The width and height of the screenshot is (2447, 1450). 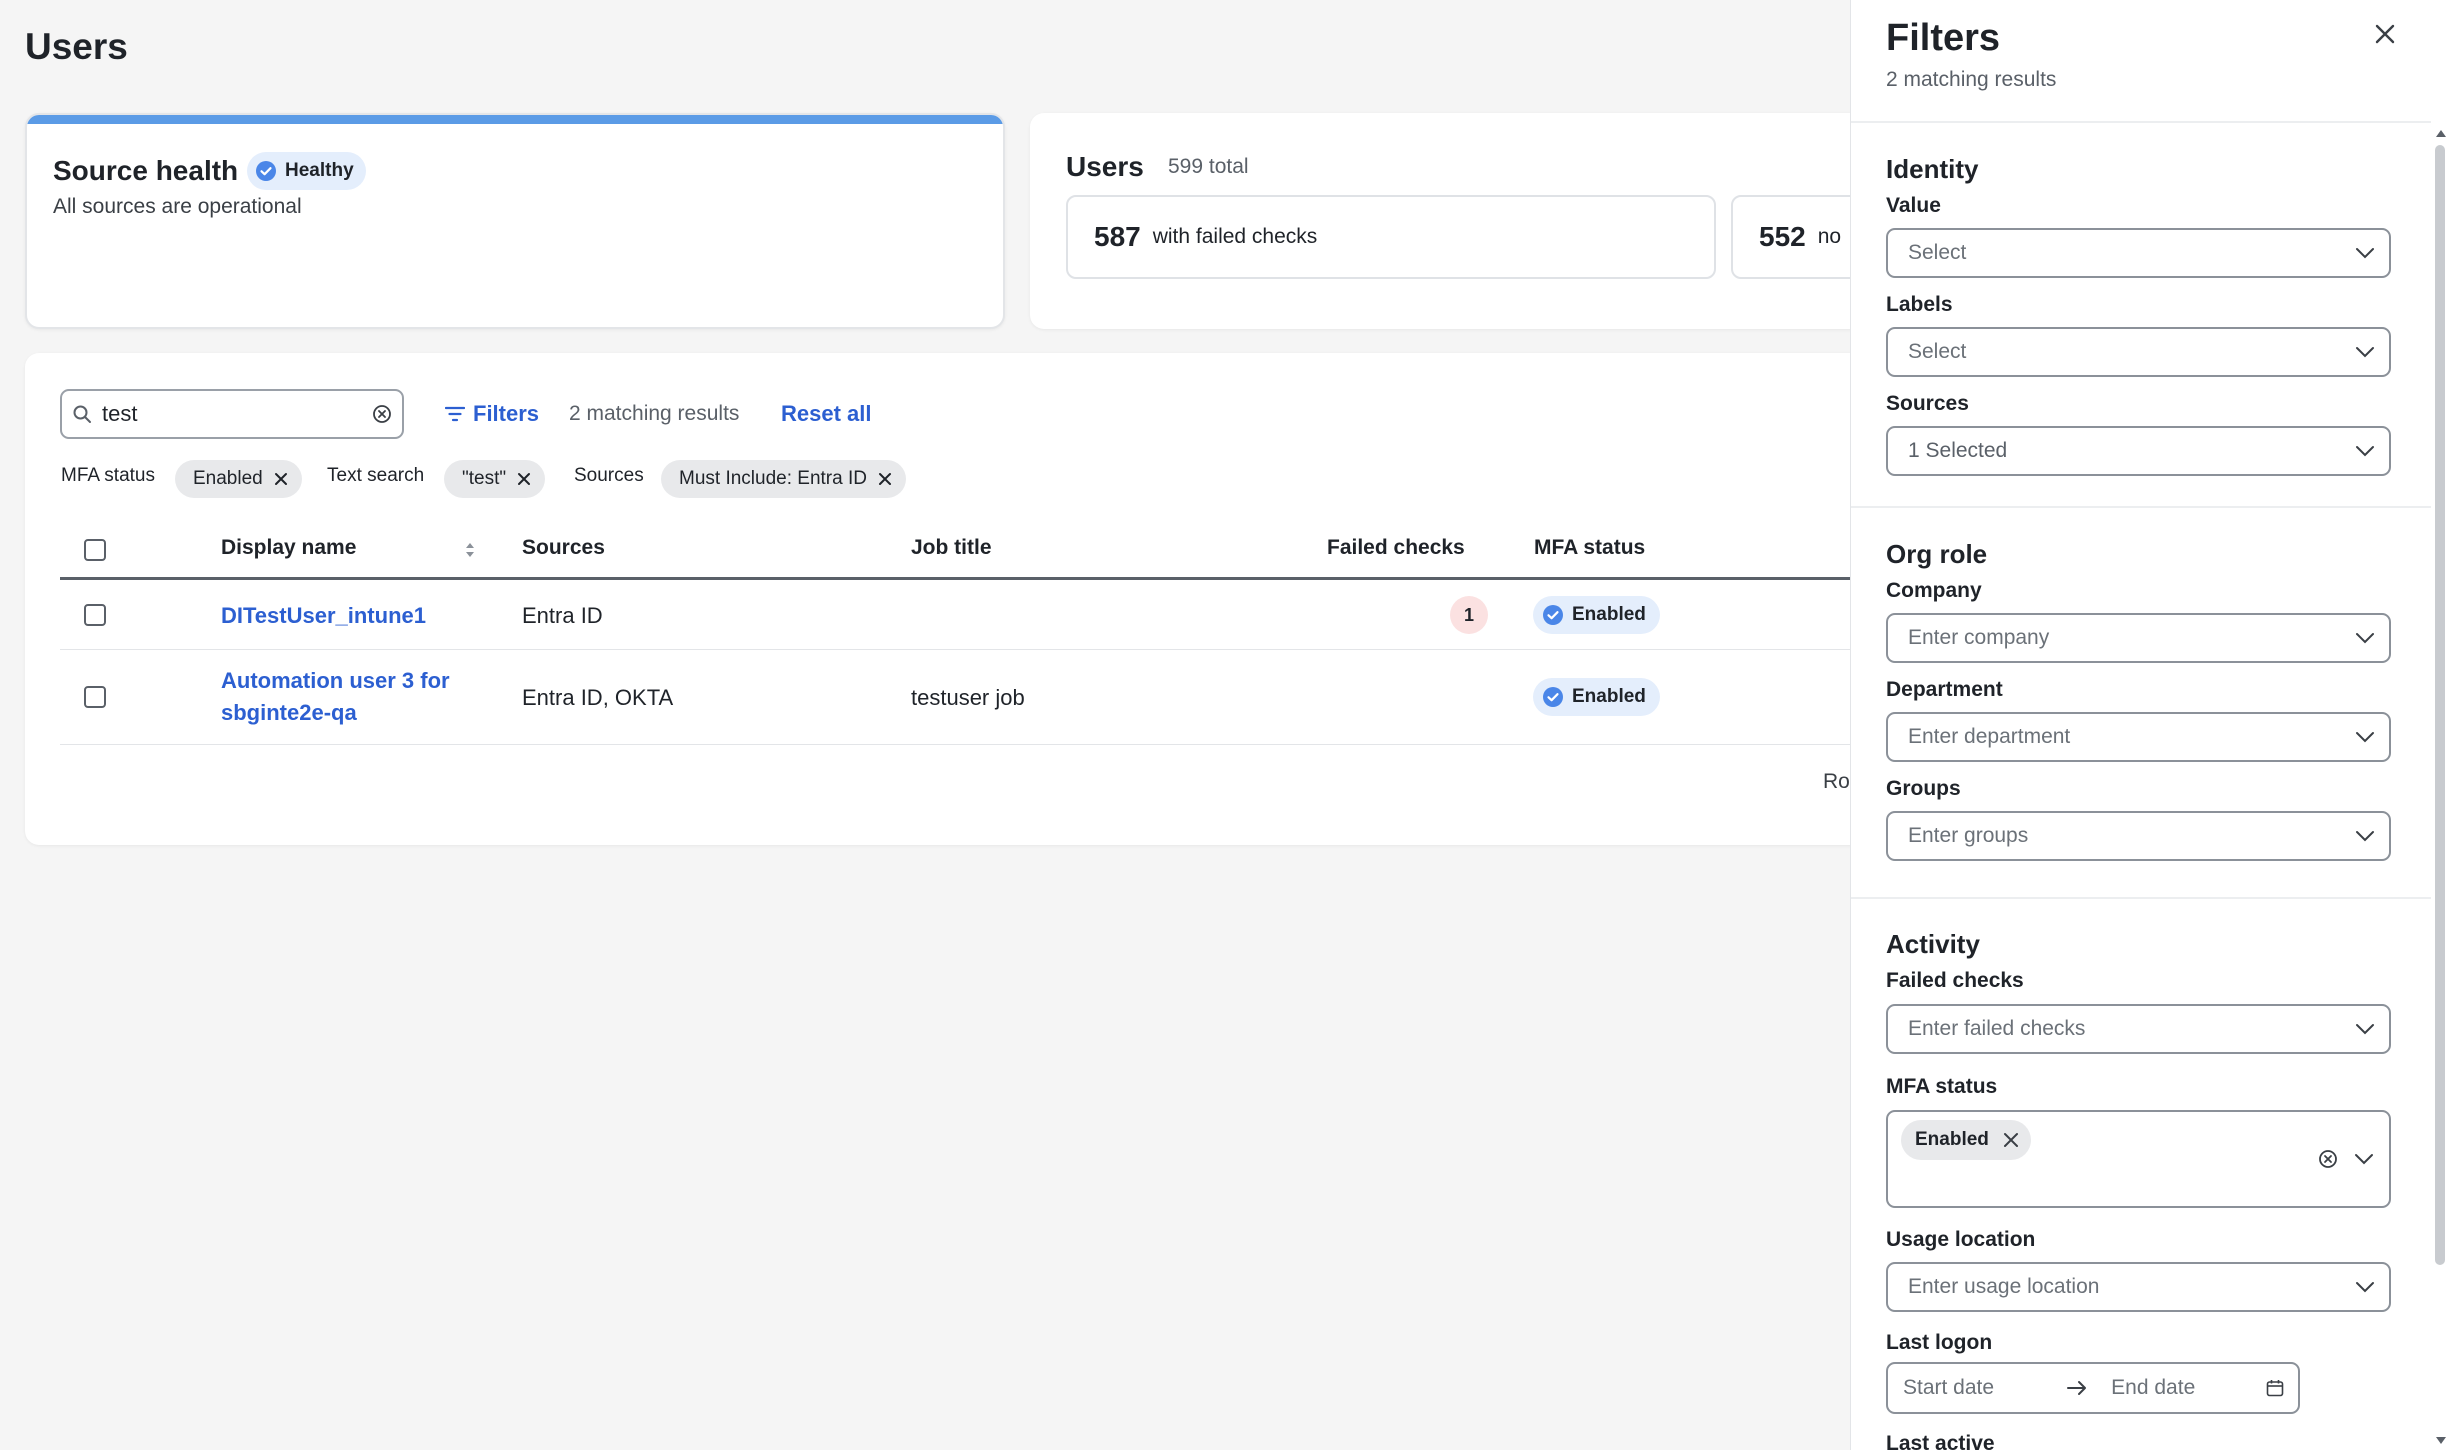 I want to click on sort-icon, so click(x=470, y=550).